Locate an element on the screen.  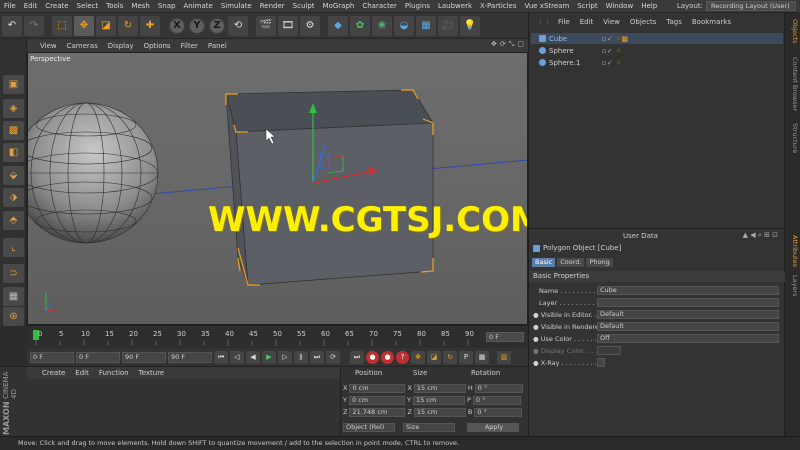
size-mode-dropdown: Size is located at coordinates (429, 427).